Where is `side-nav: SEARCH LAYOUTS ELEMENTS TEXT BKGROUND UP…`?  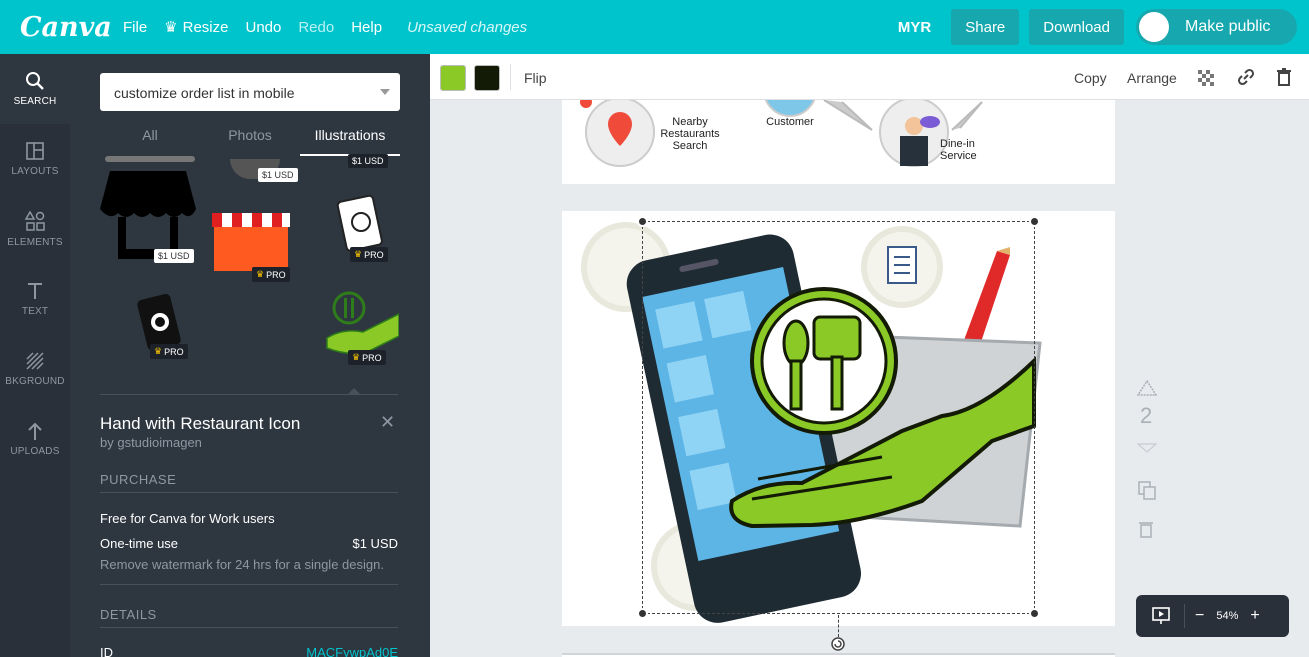
side-nav: SEARCH LAYOUTS ELEMENTS TEXT BKGROUND UP… is located at coordinates (35, 355).